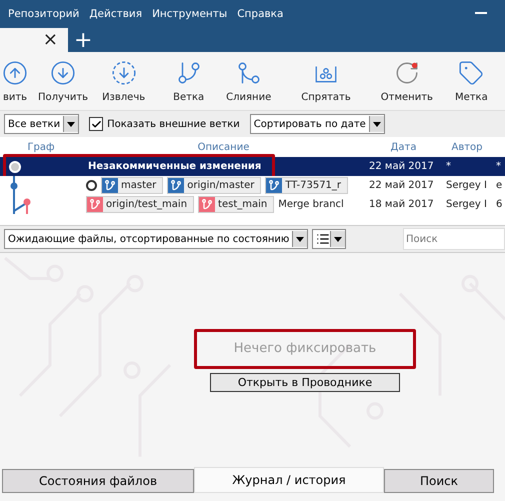 This screenshot has height=501, width=505. Describe the element at coordinates (115, 14) in the screenshot. I see `menu-item: Действия` at that location.